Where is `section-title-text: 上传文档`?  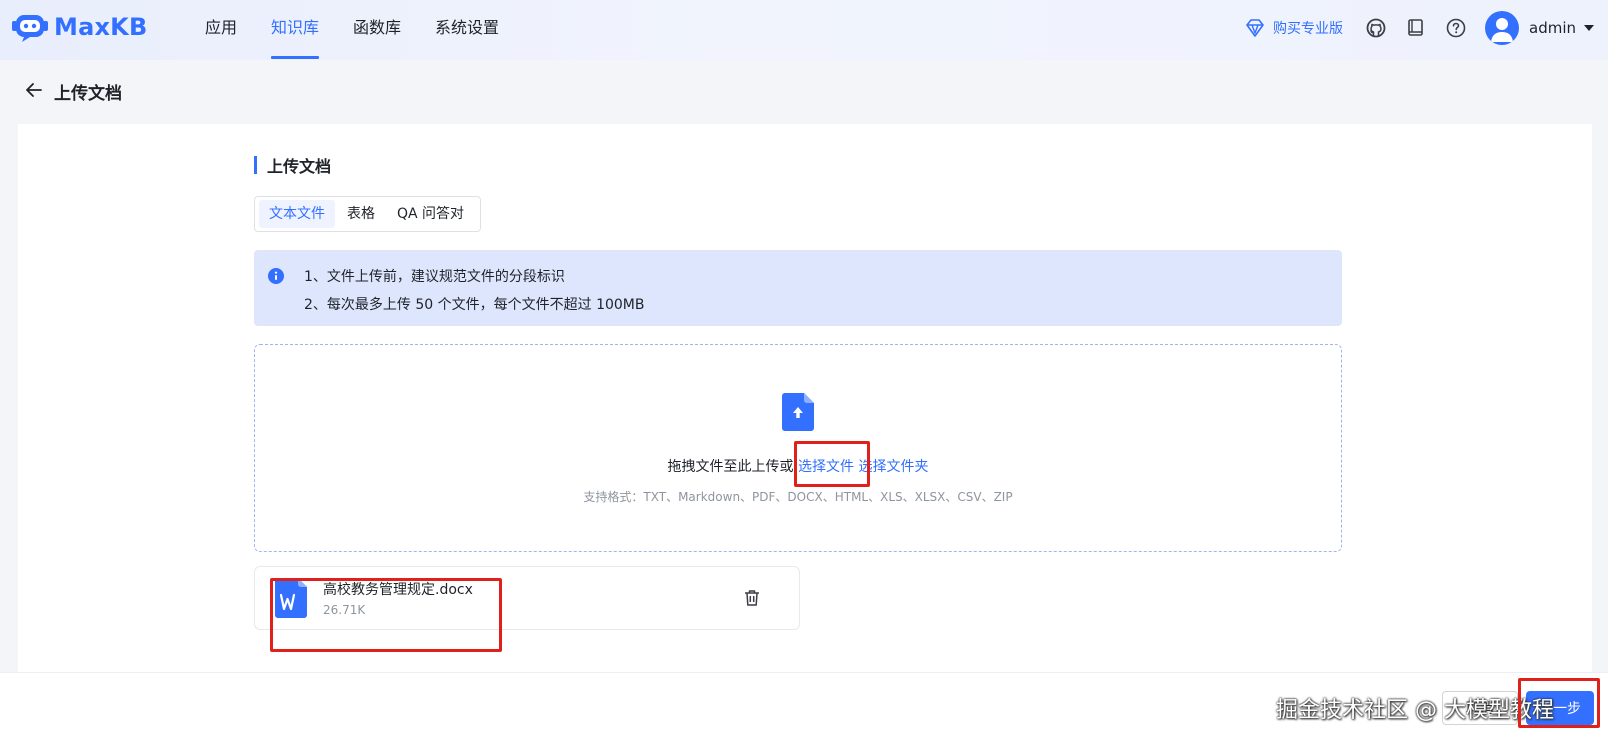 section-title-text: 上传文档 is located at coordinates (299, 166).